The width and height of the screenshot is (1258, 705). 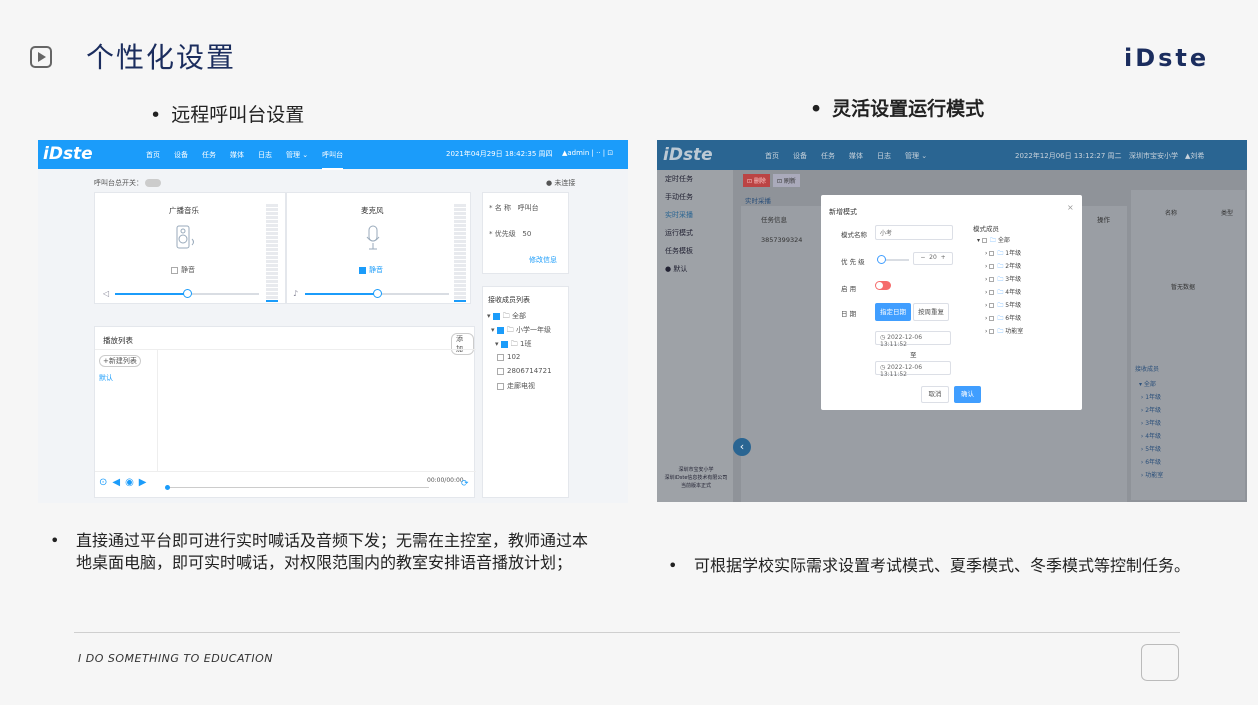 What do you see at coordinates (695, 215) in the screenshot?
I see `side-live-broadcast: 实时采播` at bounding box center [695, 215].